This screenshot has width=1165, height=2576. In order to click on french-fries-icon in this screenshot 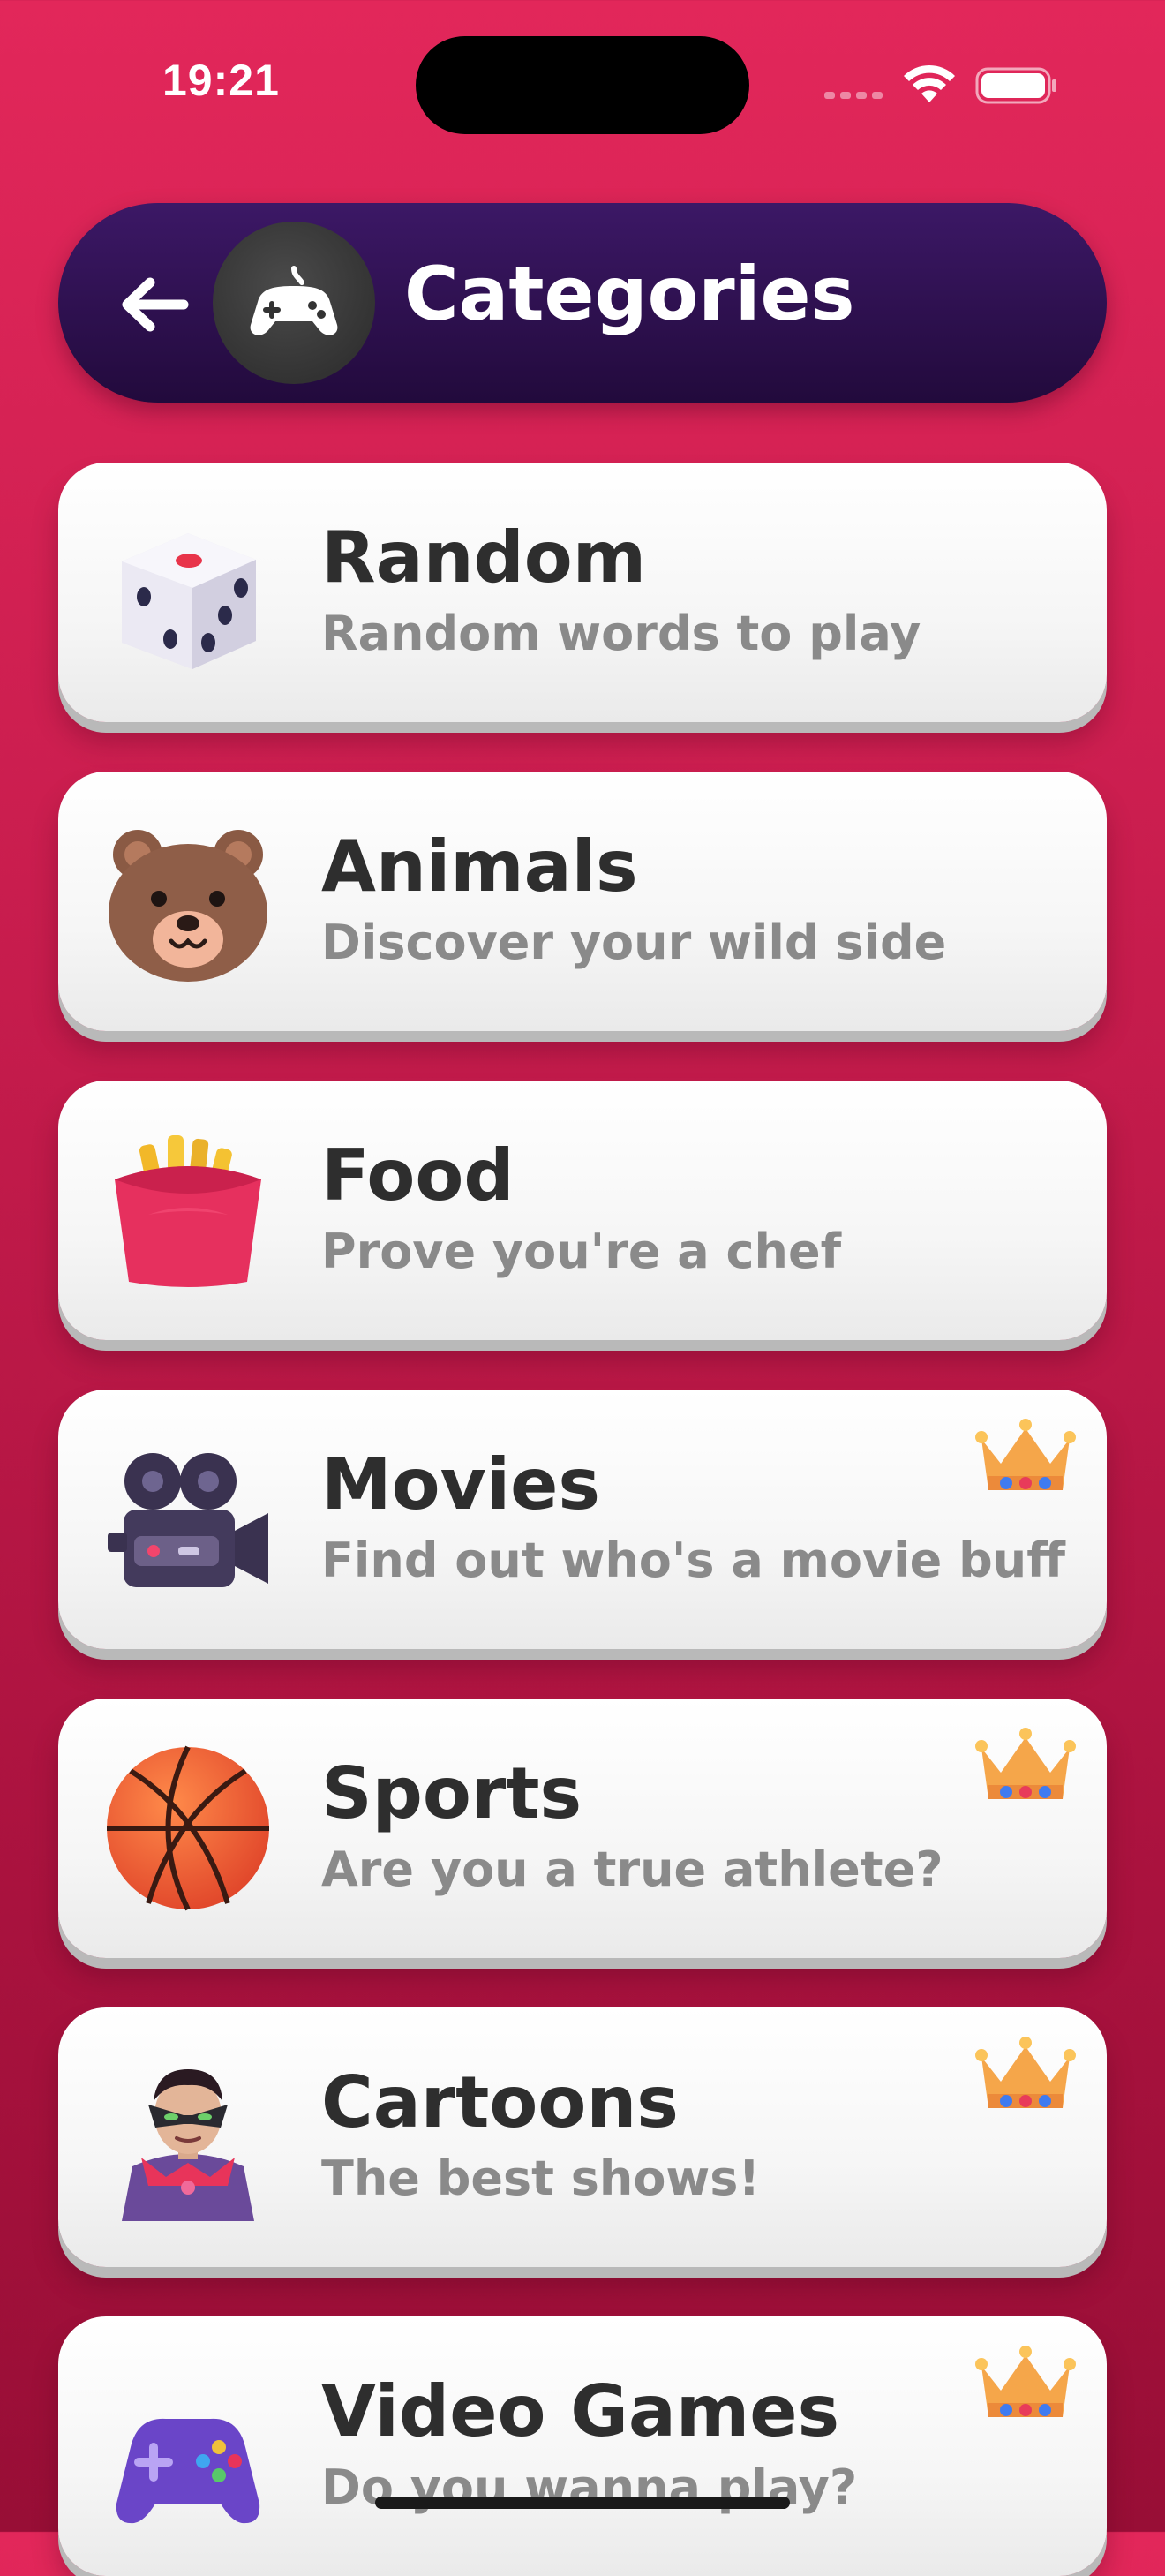, I will do `click(188, 1211)`.